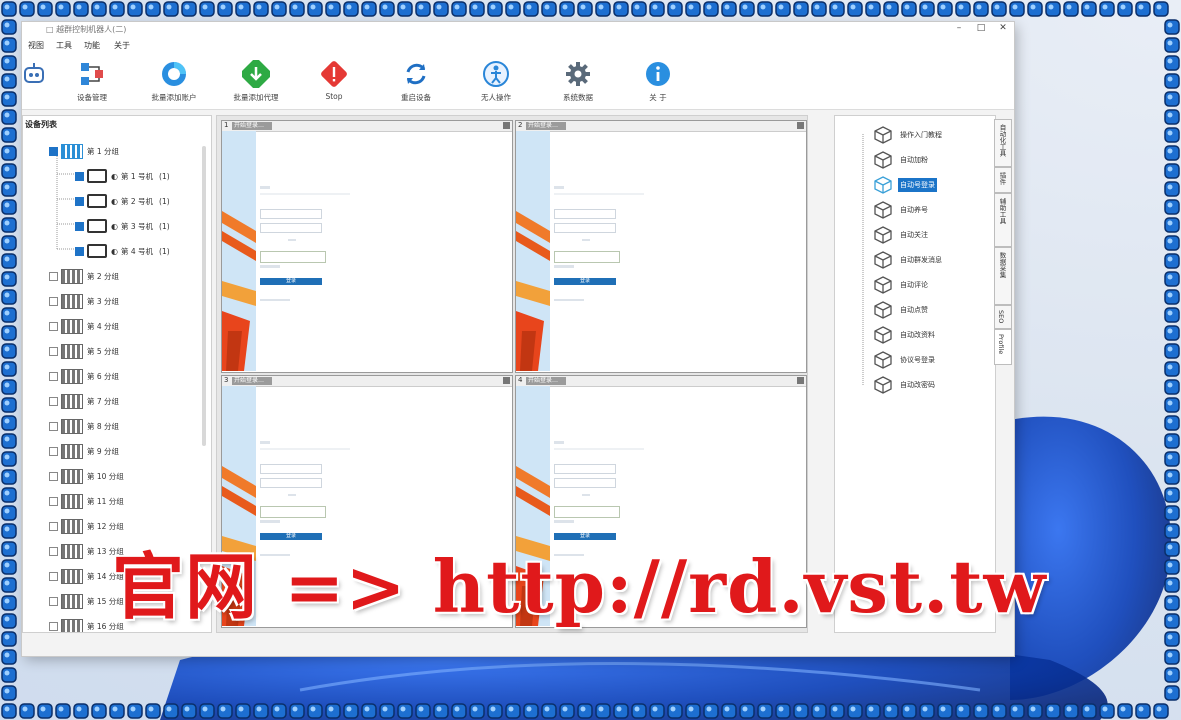 The height and width of the screenshot is (720, 1181). What do you see at coordinates (901, 210) in the screenshot?
I see `function-item: 自动养号` at bounding box center [901, 210].